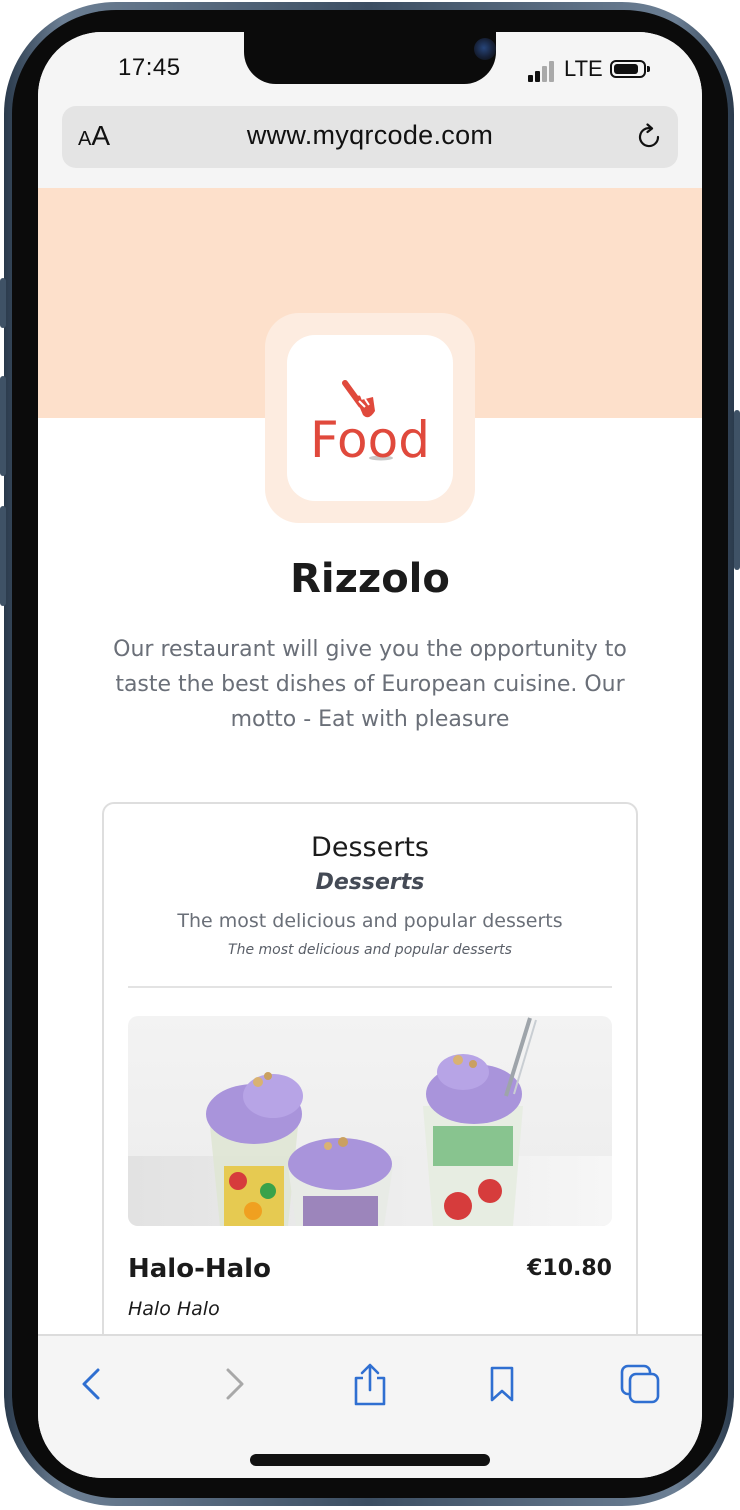 This screenshot has height=1510, width=740. What do you see at coordinates (370, 440) in the screenshot?
I see `logo-wordmark: Food` at bounding box center [370, 440].